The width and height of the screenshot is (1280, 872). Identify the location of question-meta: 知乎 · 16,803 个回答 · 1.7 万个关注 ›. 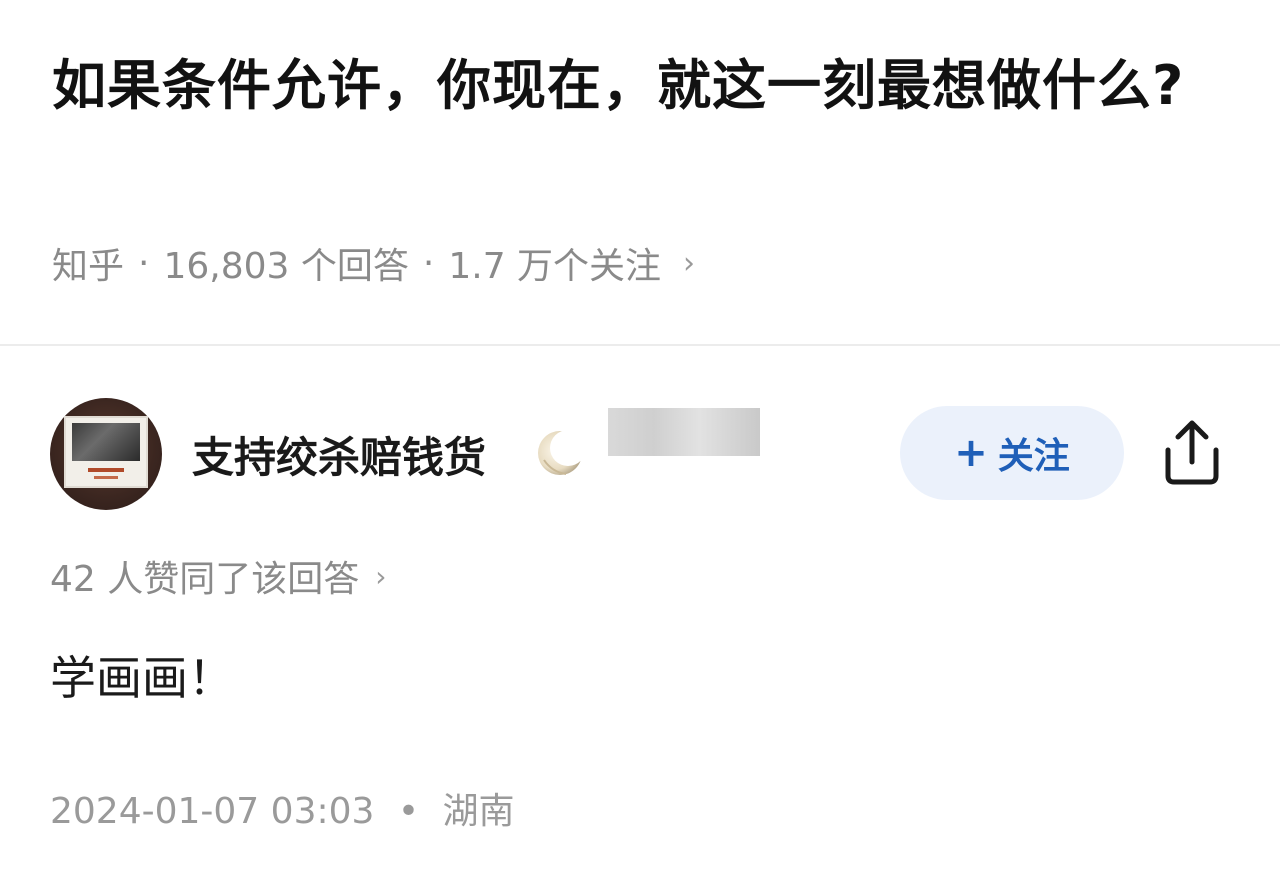
(373, 263).